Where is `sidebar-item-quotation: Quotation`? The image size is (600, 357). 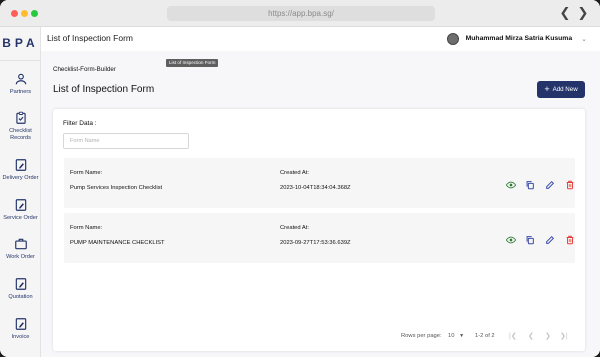
sidebar-item-quotation: Quotation is located at coordinates (20, 289).